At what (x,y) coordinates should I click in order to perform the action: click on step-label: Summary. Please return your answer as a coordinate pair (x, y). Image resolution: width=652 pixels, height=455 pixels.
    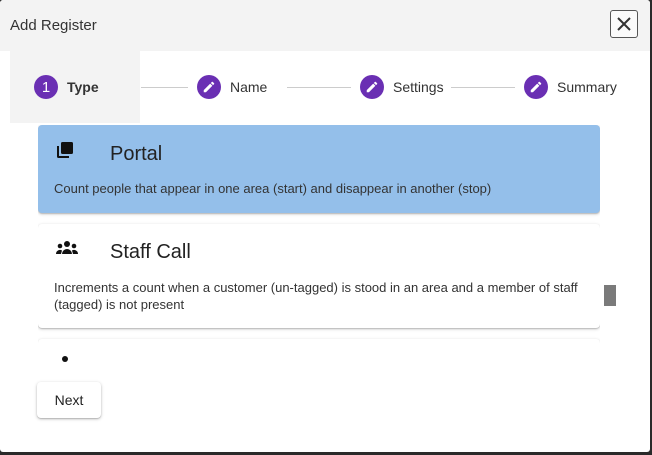
    Looking at the image, I should click on (587, 87).